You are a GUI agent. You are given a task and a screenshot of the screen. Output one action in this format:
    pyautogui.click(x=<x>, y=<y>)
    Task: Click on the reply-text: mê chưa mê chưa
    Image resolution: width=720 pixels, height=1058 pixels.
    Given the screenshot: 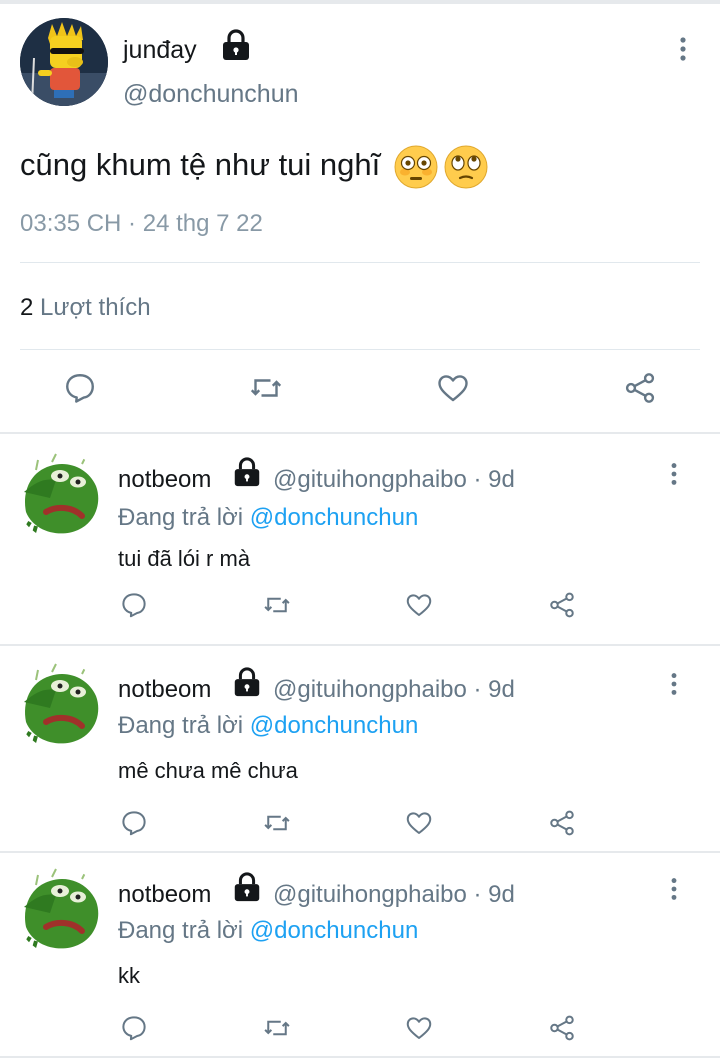 What is the action you would take?
    pyautogui.click(x=208, y=770)
    